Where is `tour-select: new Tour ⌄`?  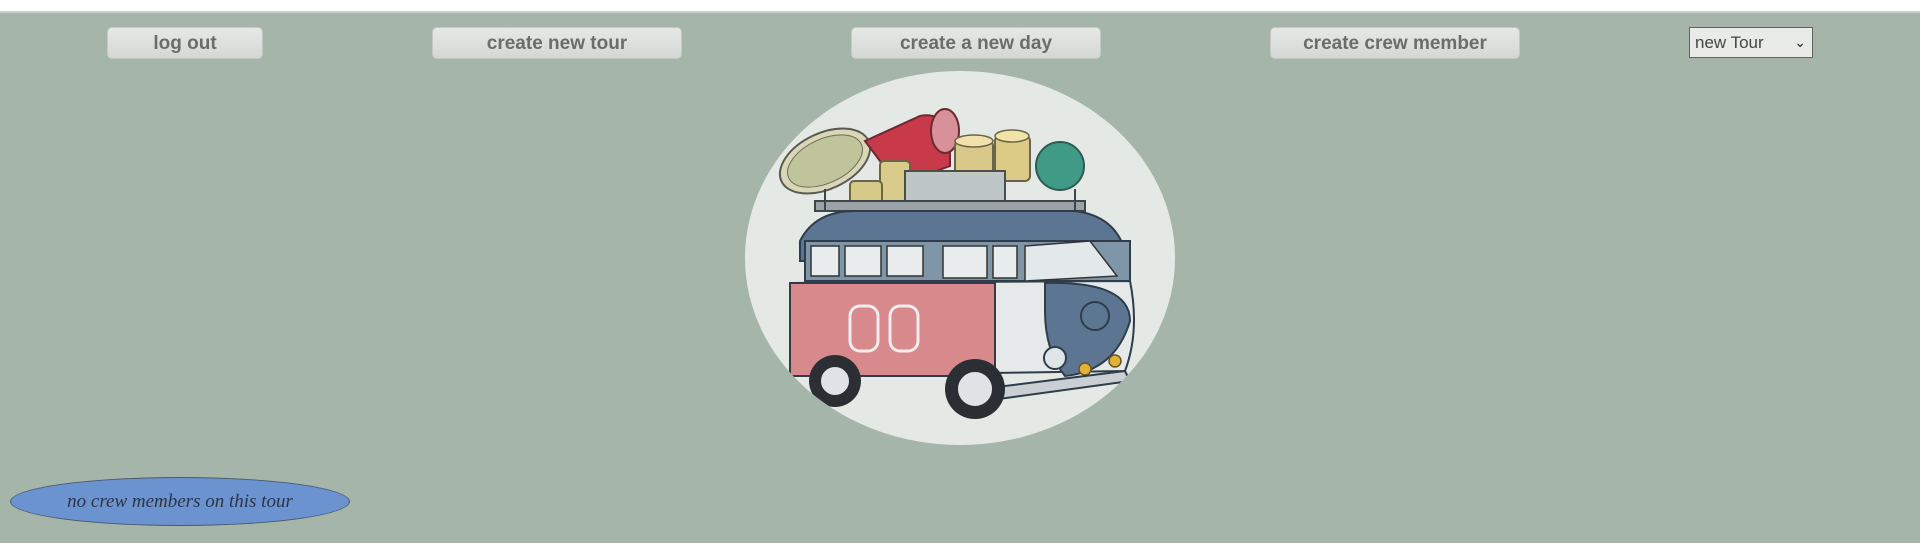
tour-select: new Tour ⌄ is located at coordinates (1751, 42).